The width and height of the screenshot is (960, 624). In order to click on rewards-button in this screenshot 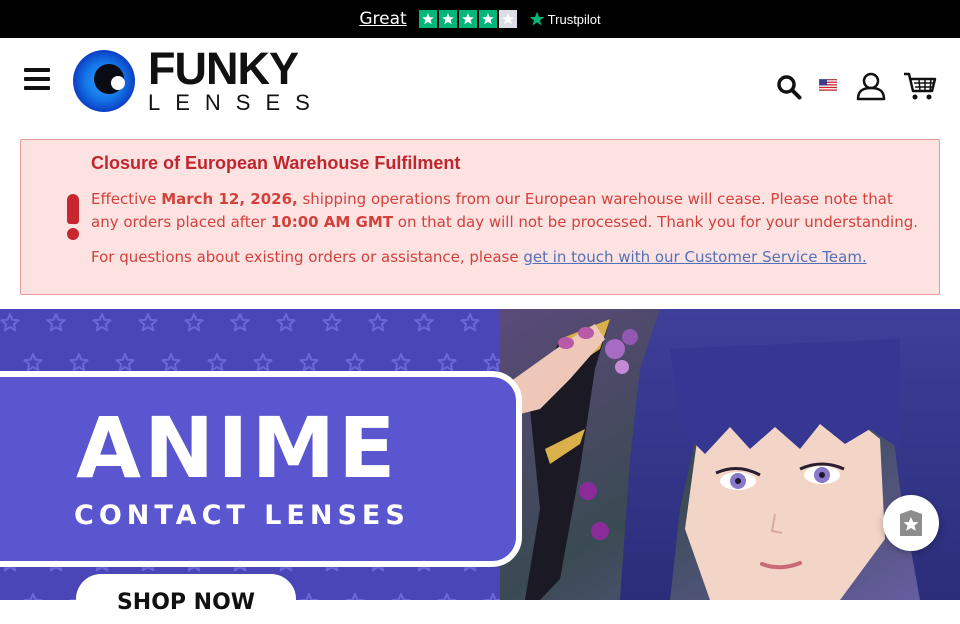, I will do `click(911, 523)`.